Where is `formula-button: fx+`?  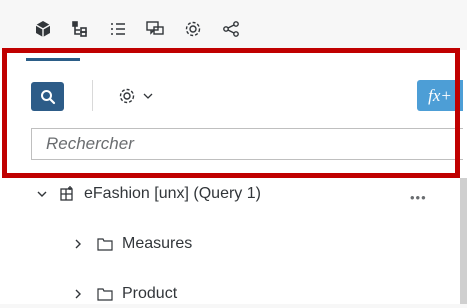
formula-button: fx+ is located at coordinates (440, 95).